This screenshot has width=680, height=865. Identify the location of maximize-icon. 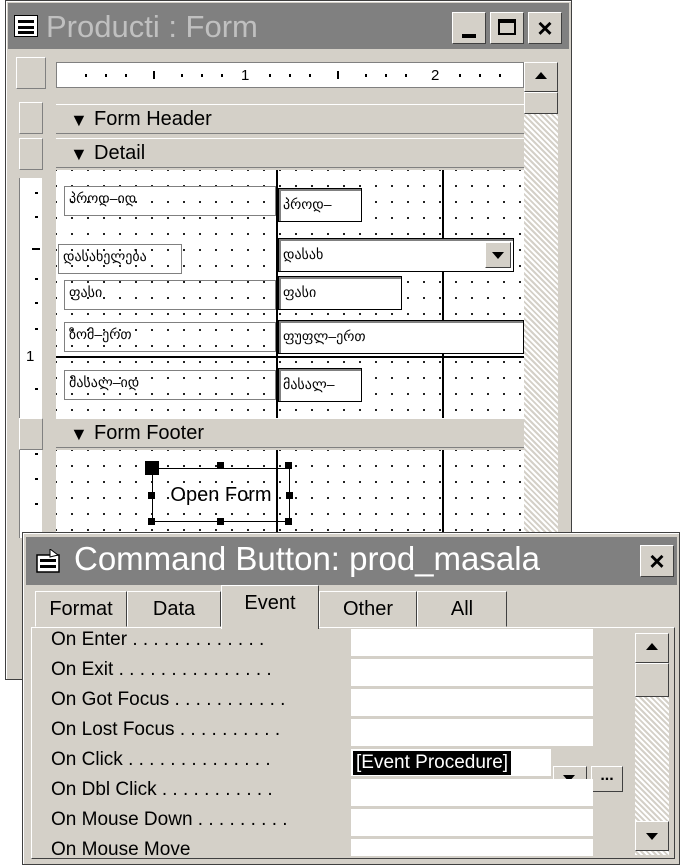
(507, 27).